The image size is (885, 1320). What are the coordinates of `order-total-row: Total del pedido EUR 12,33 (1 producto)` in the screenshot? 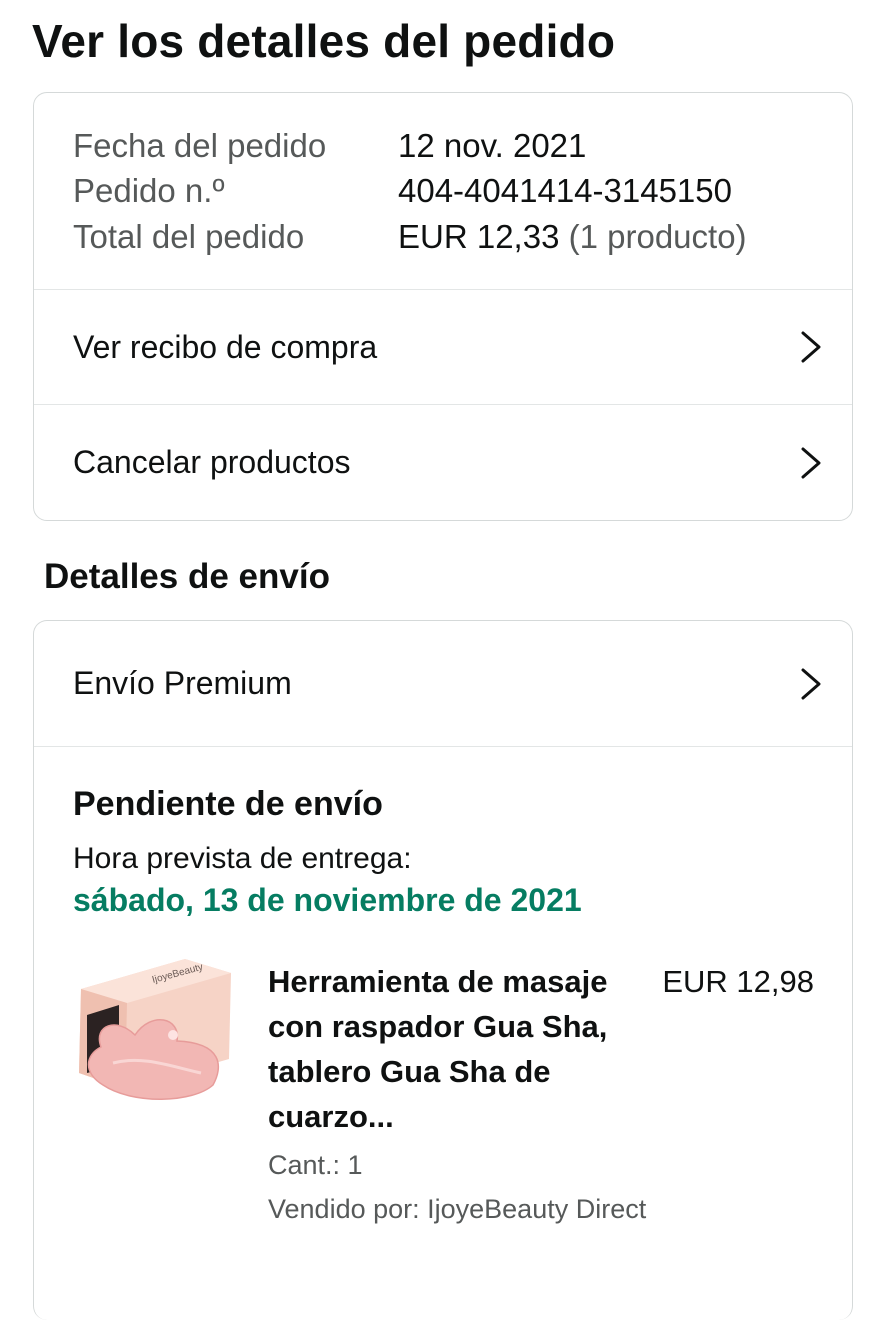 It's located at (443, 237).